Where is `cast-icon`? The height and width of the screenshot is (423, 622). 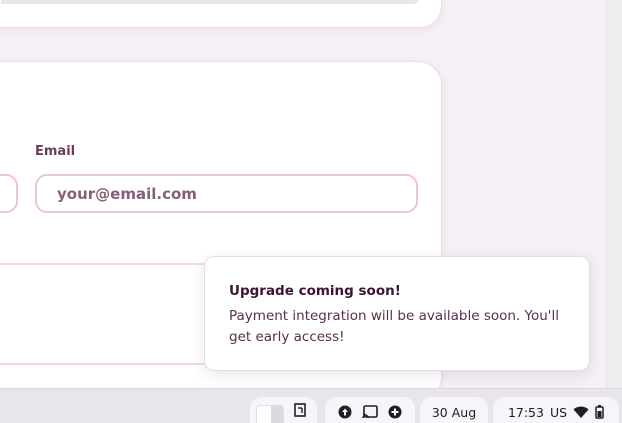
cast-icon is located at coordinates (370, 412).